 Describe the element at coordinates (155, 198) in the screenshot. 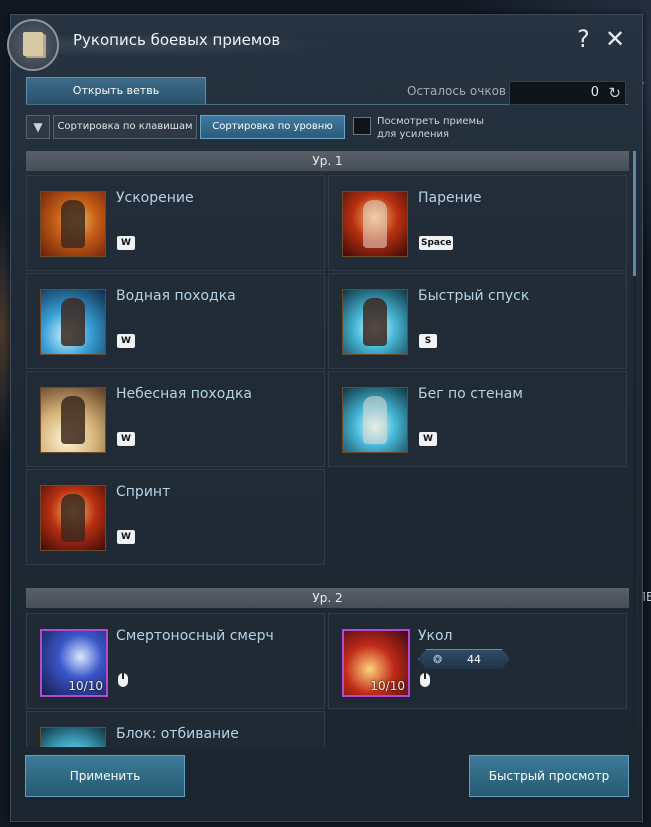

I see `skill-name: Ускорение` at that location.